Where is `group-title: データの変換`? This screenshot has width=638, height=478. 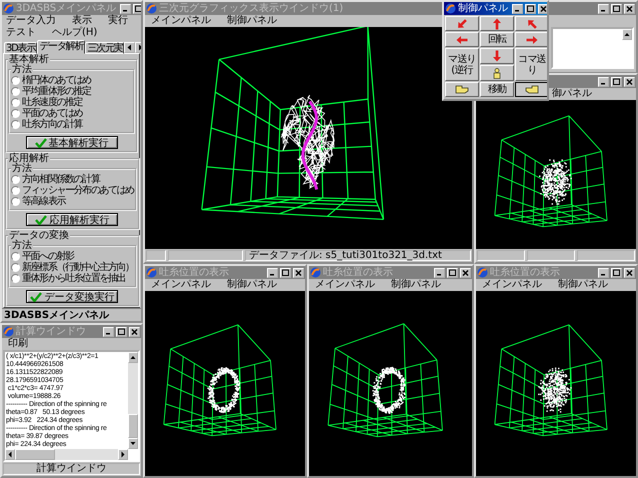 group-title: データの変換 is located at coordinates (39, 236).